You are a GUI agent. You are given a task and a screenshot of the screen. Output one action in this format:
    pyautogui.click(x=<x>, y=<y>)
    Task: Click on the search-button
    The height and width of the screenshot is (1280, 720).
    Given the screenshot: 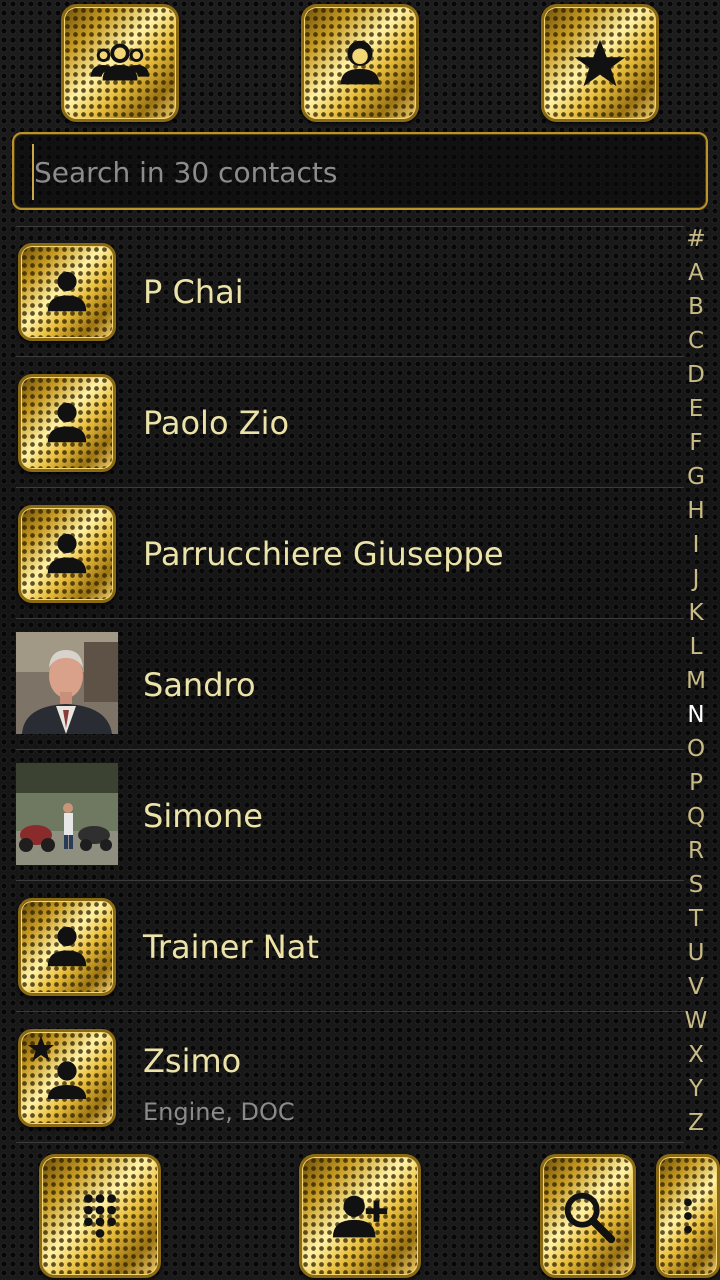 What is the action you would take?
    pyautogui.click(x=588, y=1216)
    